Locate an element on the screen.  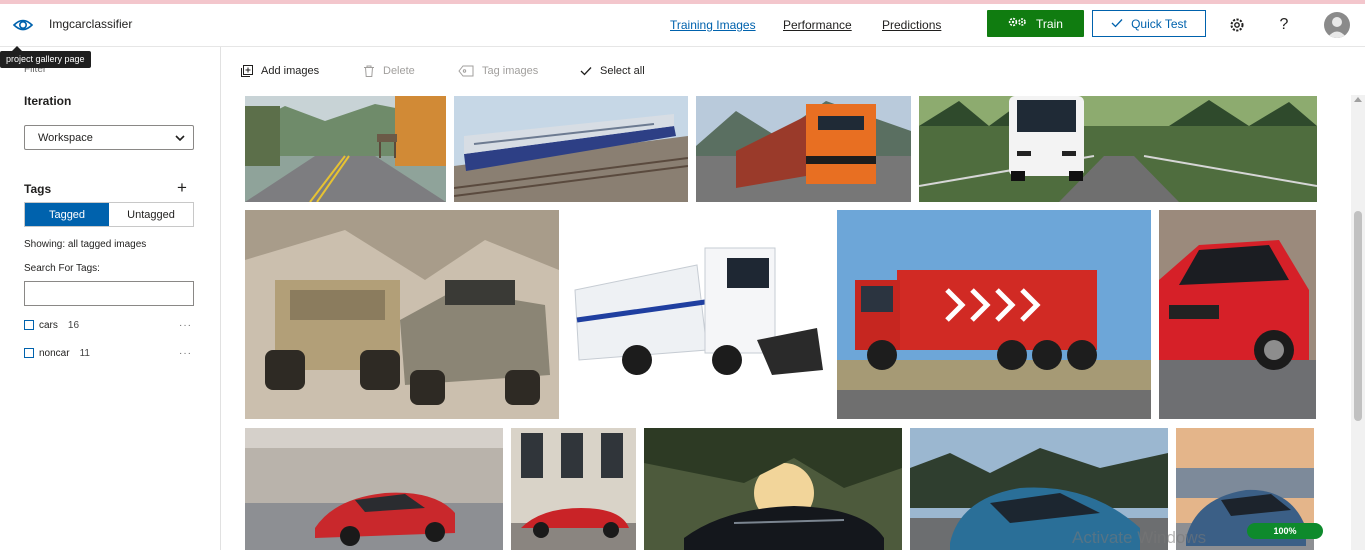
chevron-down-icon is located at coordinates (180, 138).